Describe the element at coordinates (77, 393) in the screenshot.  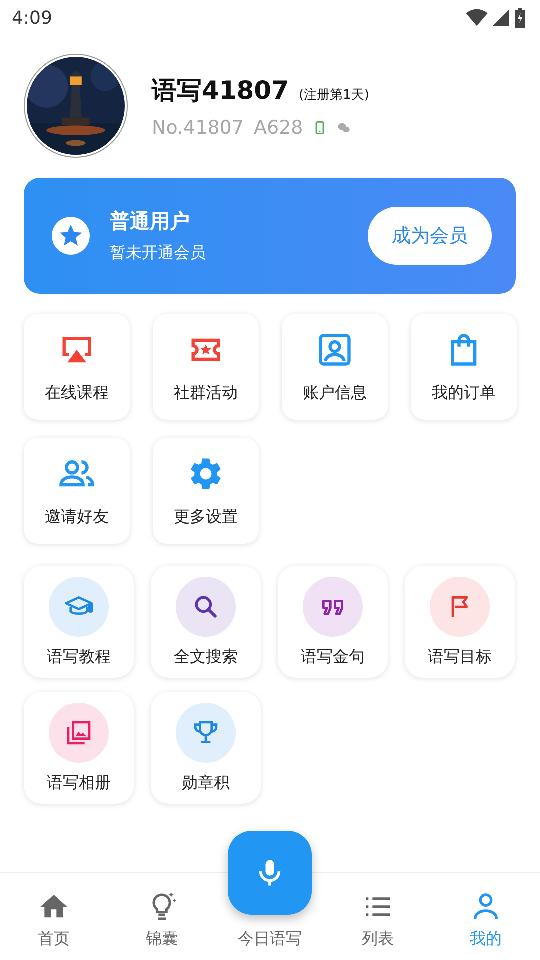
I see `shortcut-label: 在线课程` at that location.